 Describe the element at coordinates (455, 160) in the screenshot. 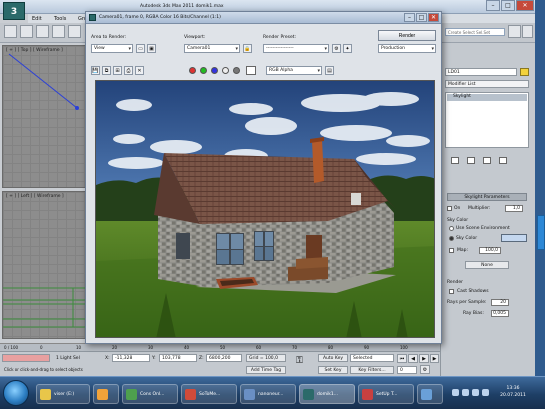

I see `pin-stack-icon` at that location.